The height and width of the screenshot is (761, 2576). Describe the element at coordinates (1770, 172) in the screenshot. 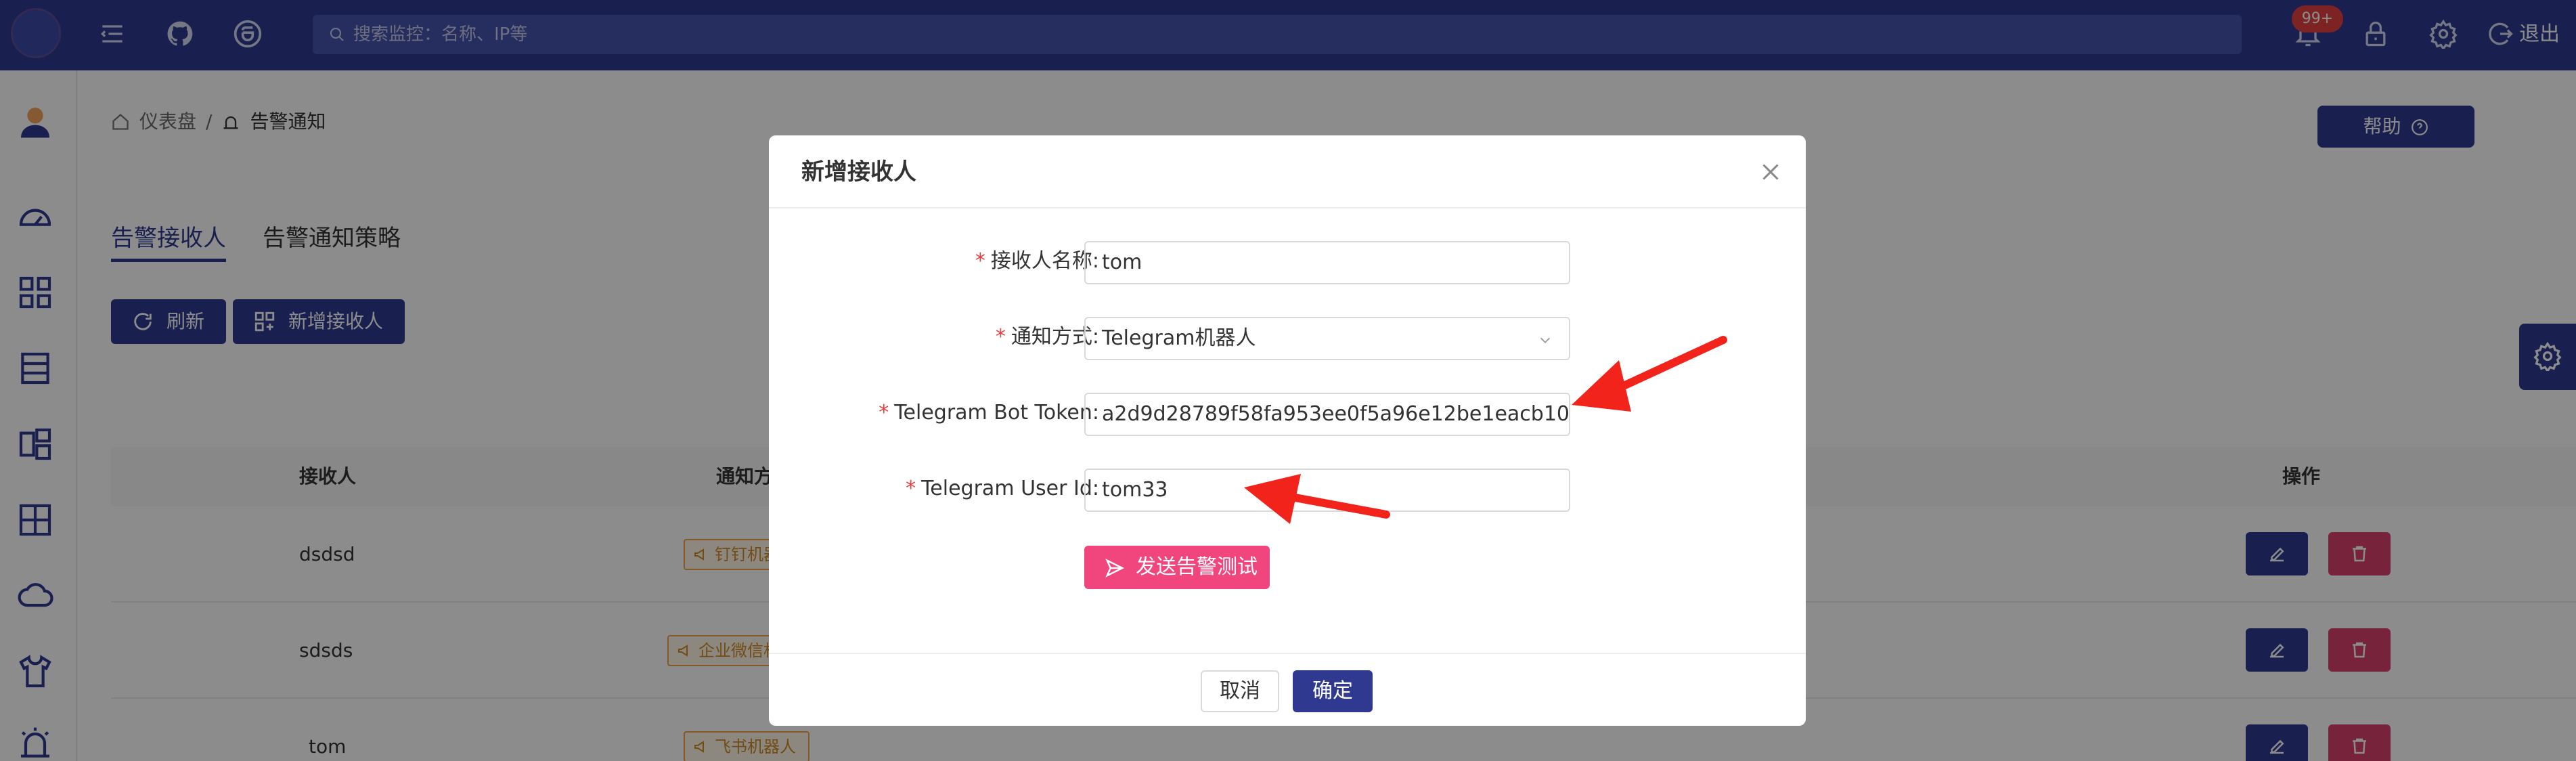

I see `close-icon` at that location.